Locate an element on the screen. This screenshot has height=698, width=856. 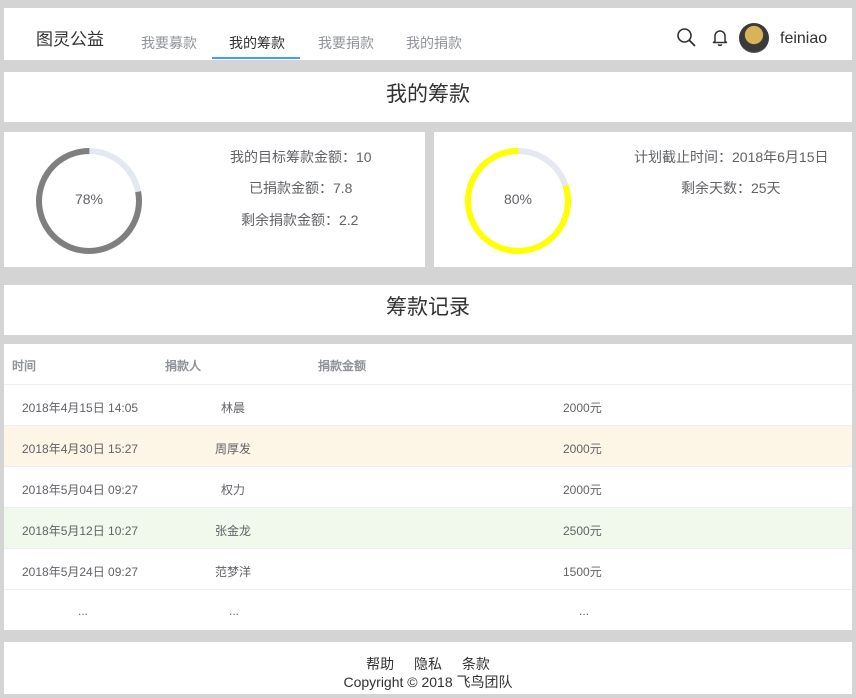
active-tab-indicator is located at coordinates (256, 58).